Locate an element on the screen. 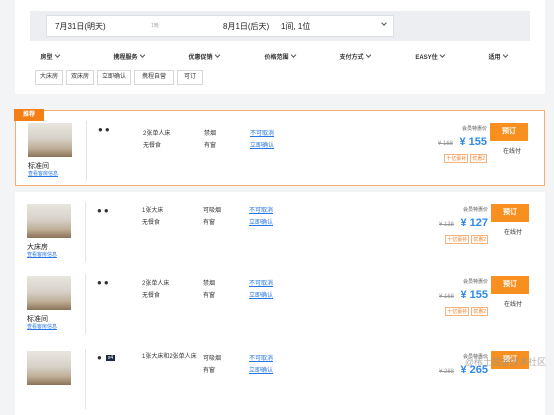 This screenshot has width=554, height=415. tag-self-operated: 携程自营 is located at coordinates (154, 77).